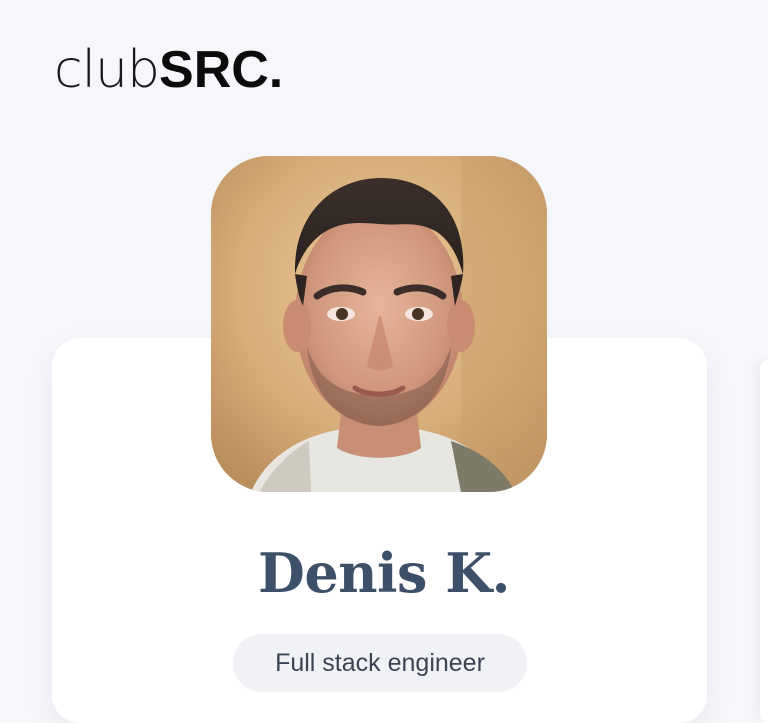 This screenshot has width=768, height=723. Describe the element at coordinates (107, 70) in the screenshot. I see `brand-logo-light: club` at that location.